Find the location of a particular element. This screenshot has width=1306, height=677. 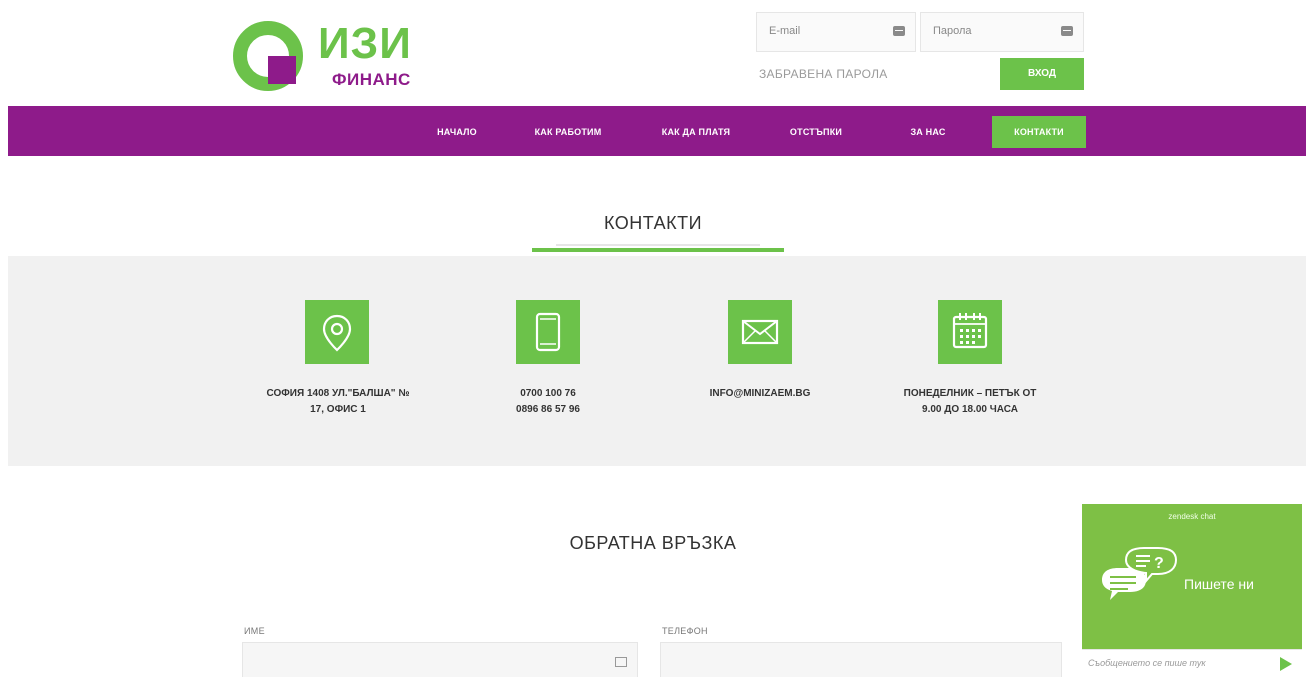

contacts-title: КОНТАКТИ is located at coordinates (653, 223).